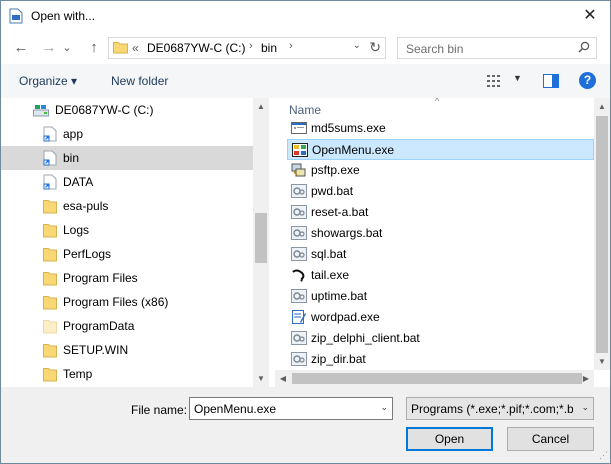 This screenshot has height=464, width=611. I want to click on file-type-filter-value: Programs (*.exe;*.pif;*.com;*.bat;*.cmd), so click(492, 409).